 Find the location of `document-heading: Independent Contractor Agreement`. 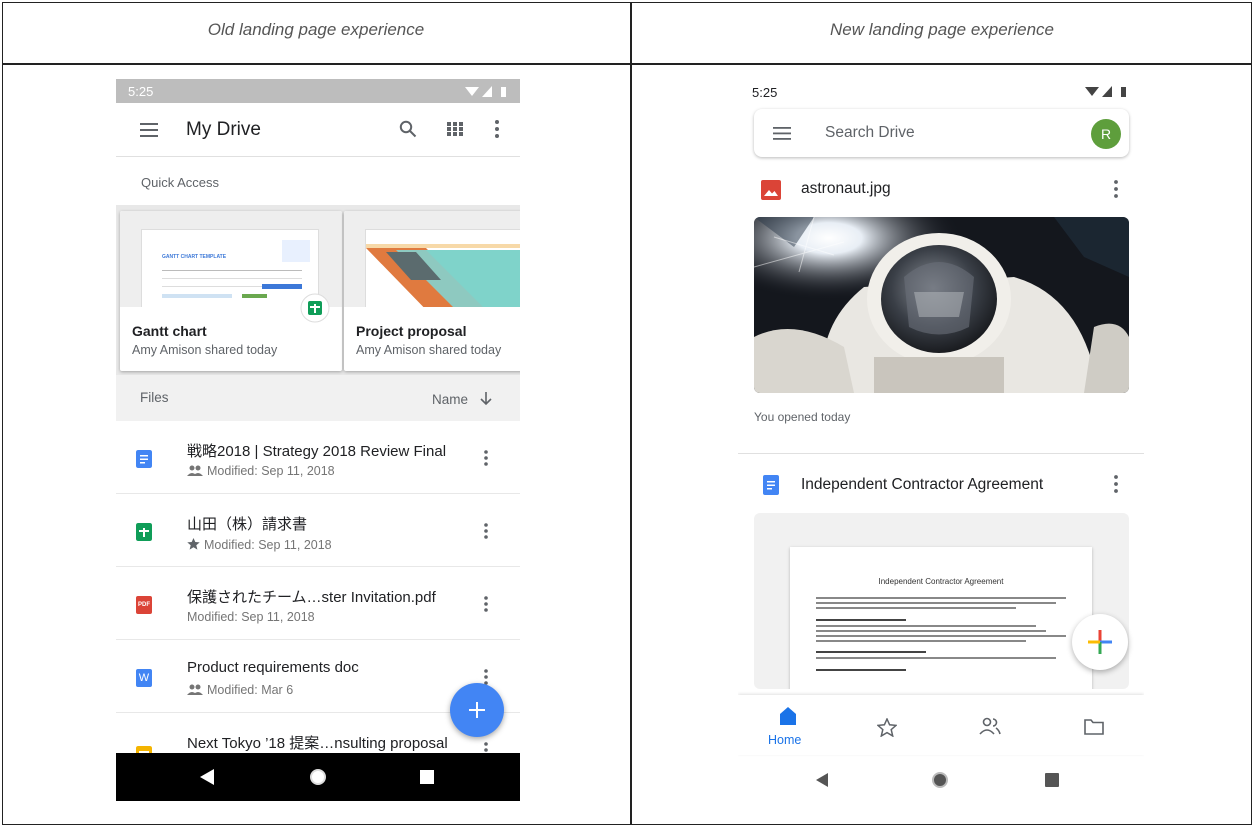

document-heading: Independent Contractor Agreement is located at coordinates (941, 581).